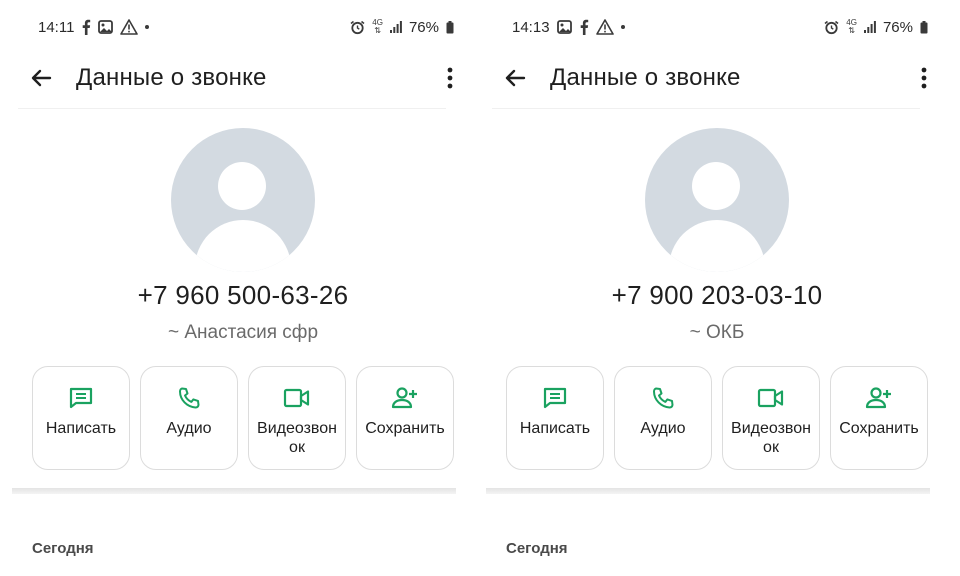 The image size is (960, 576). I want to click on status-bar: 14:11 4G ⇅ 76%, so click(246, 27).